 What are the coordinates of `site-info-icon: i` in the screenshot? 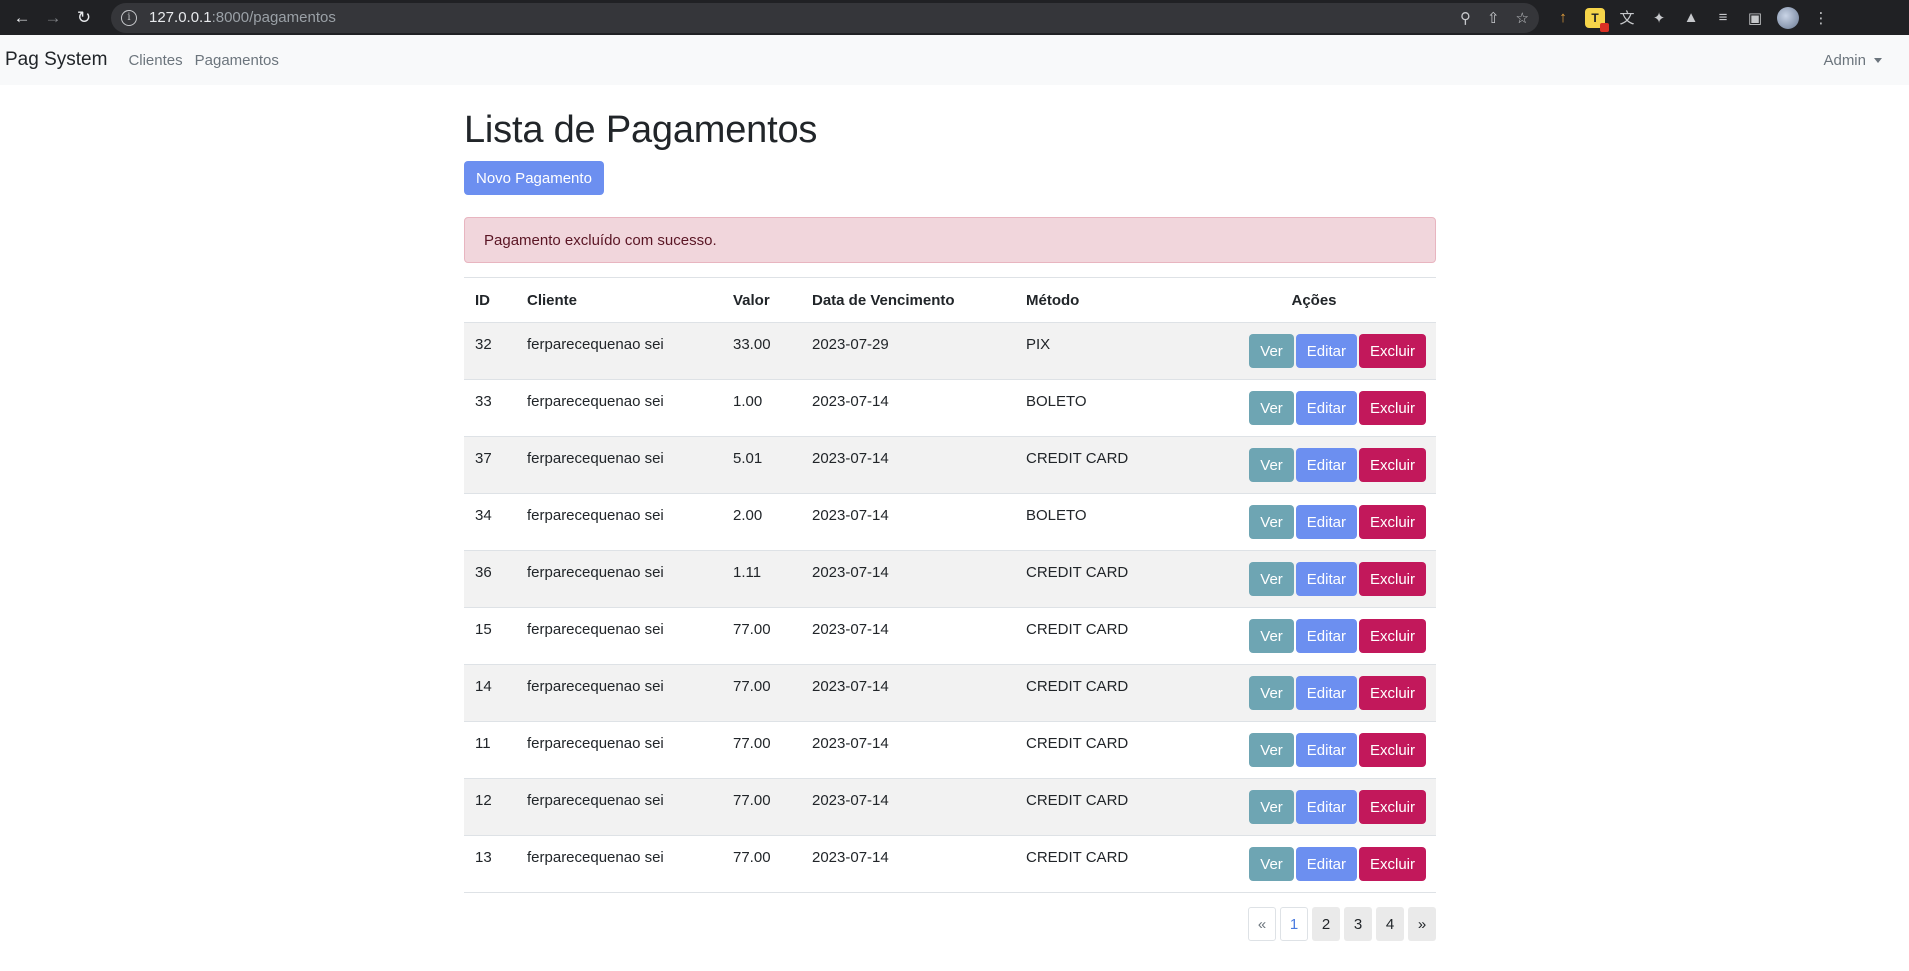 It's located at (129, 17).